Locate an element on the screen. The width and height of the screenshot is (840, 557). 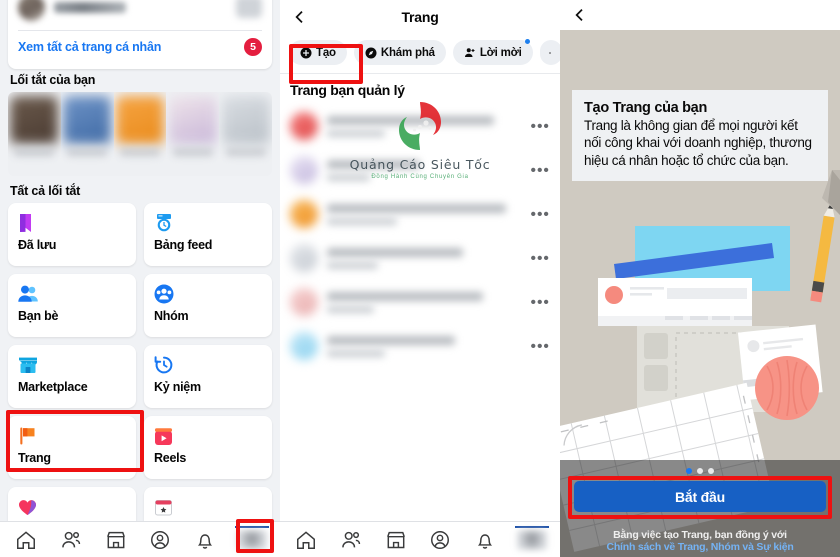
page-title: Trang is located at coordinates (420, 17).